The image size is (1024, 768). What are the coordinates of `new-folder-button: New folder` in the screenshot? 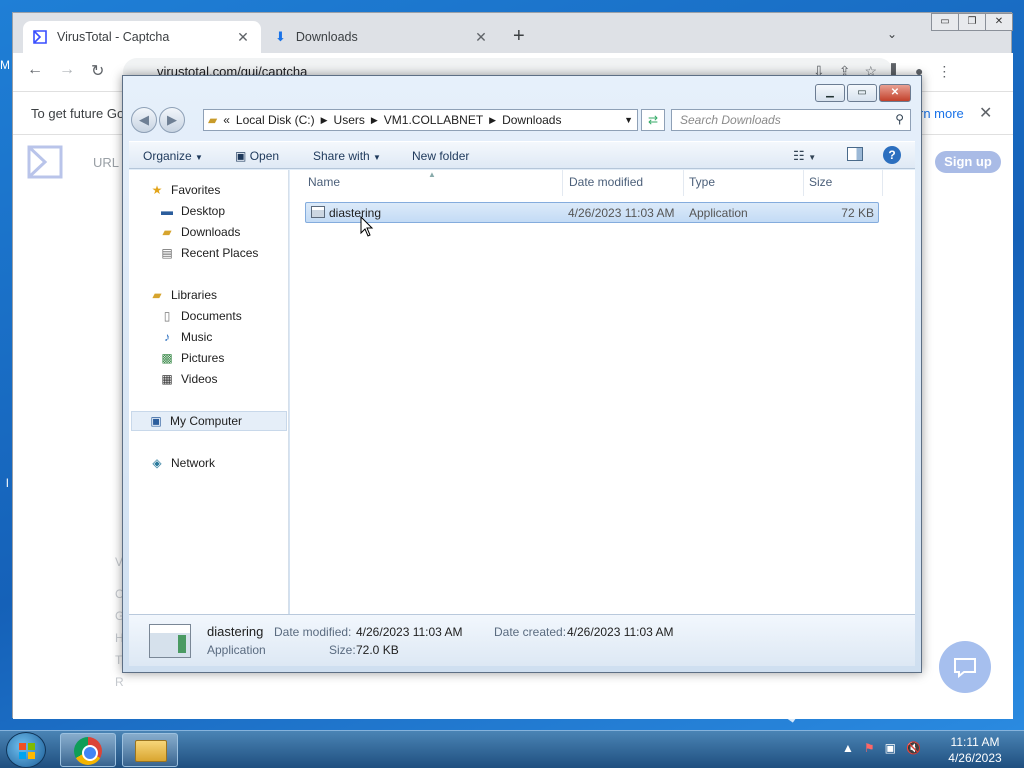 It's located at (440, 156).